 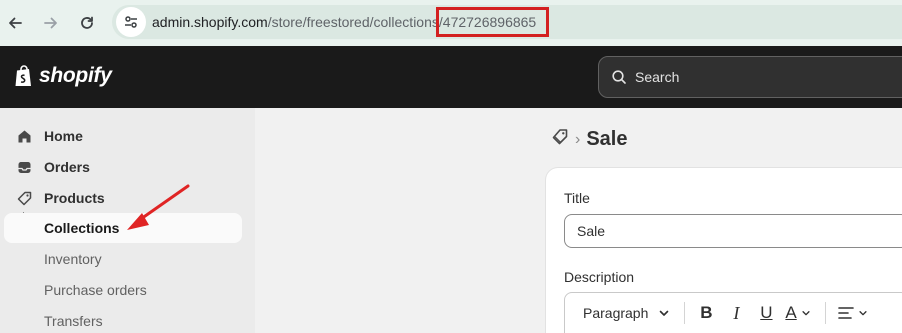 I want to click on arrow-right-icon, so click(x=50, y=23).